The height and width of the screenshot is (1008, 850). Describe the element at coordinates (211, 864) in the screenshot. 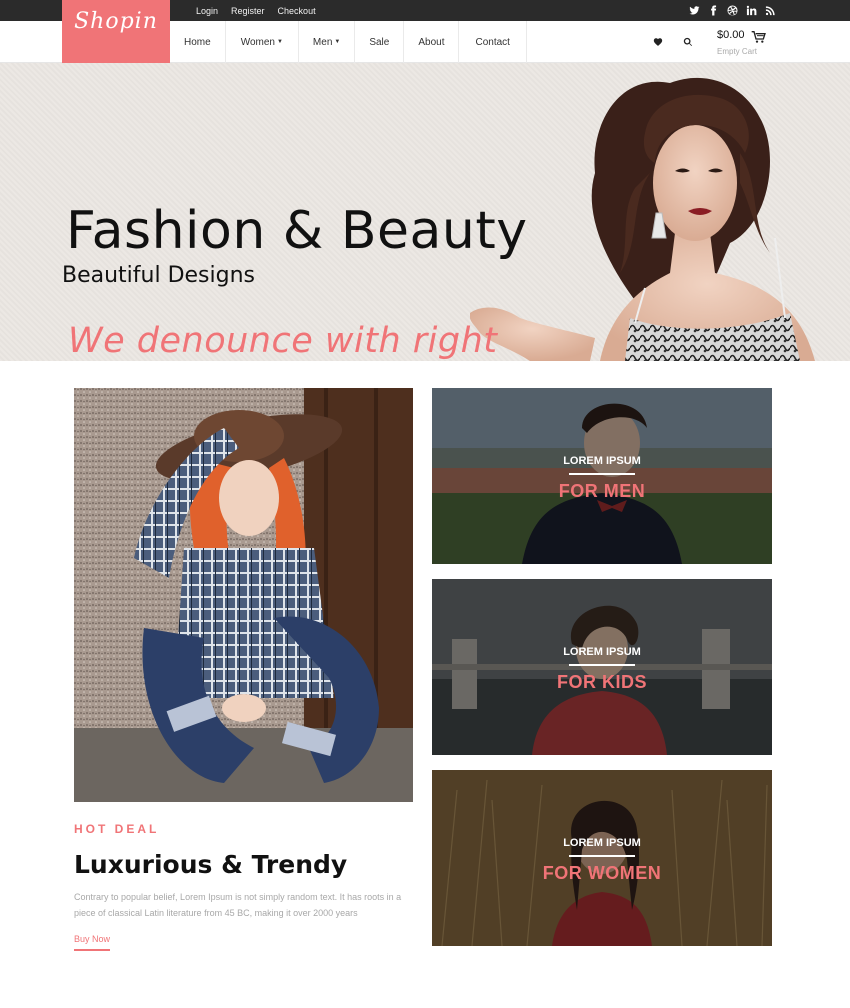

I see `deal-title: Luxurious & Trendy` at that location.